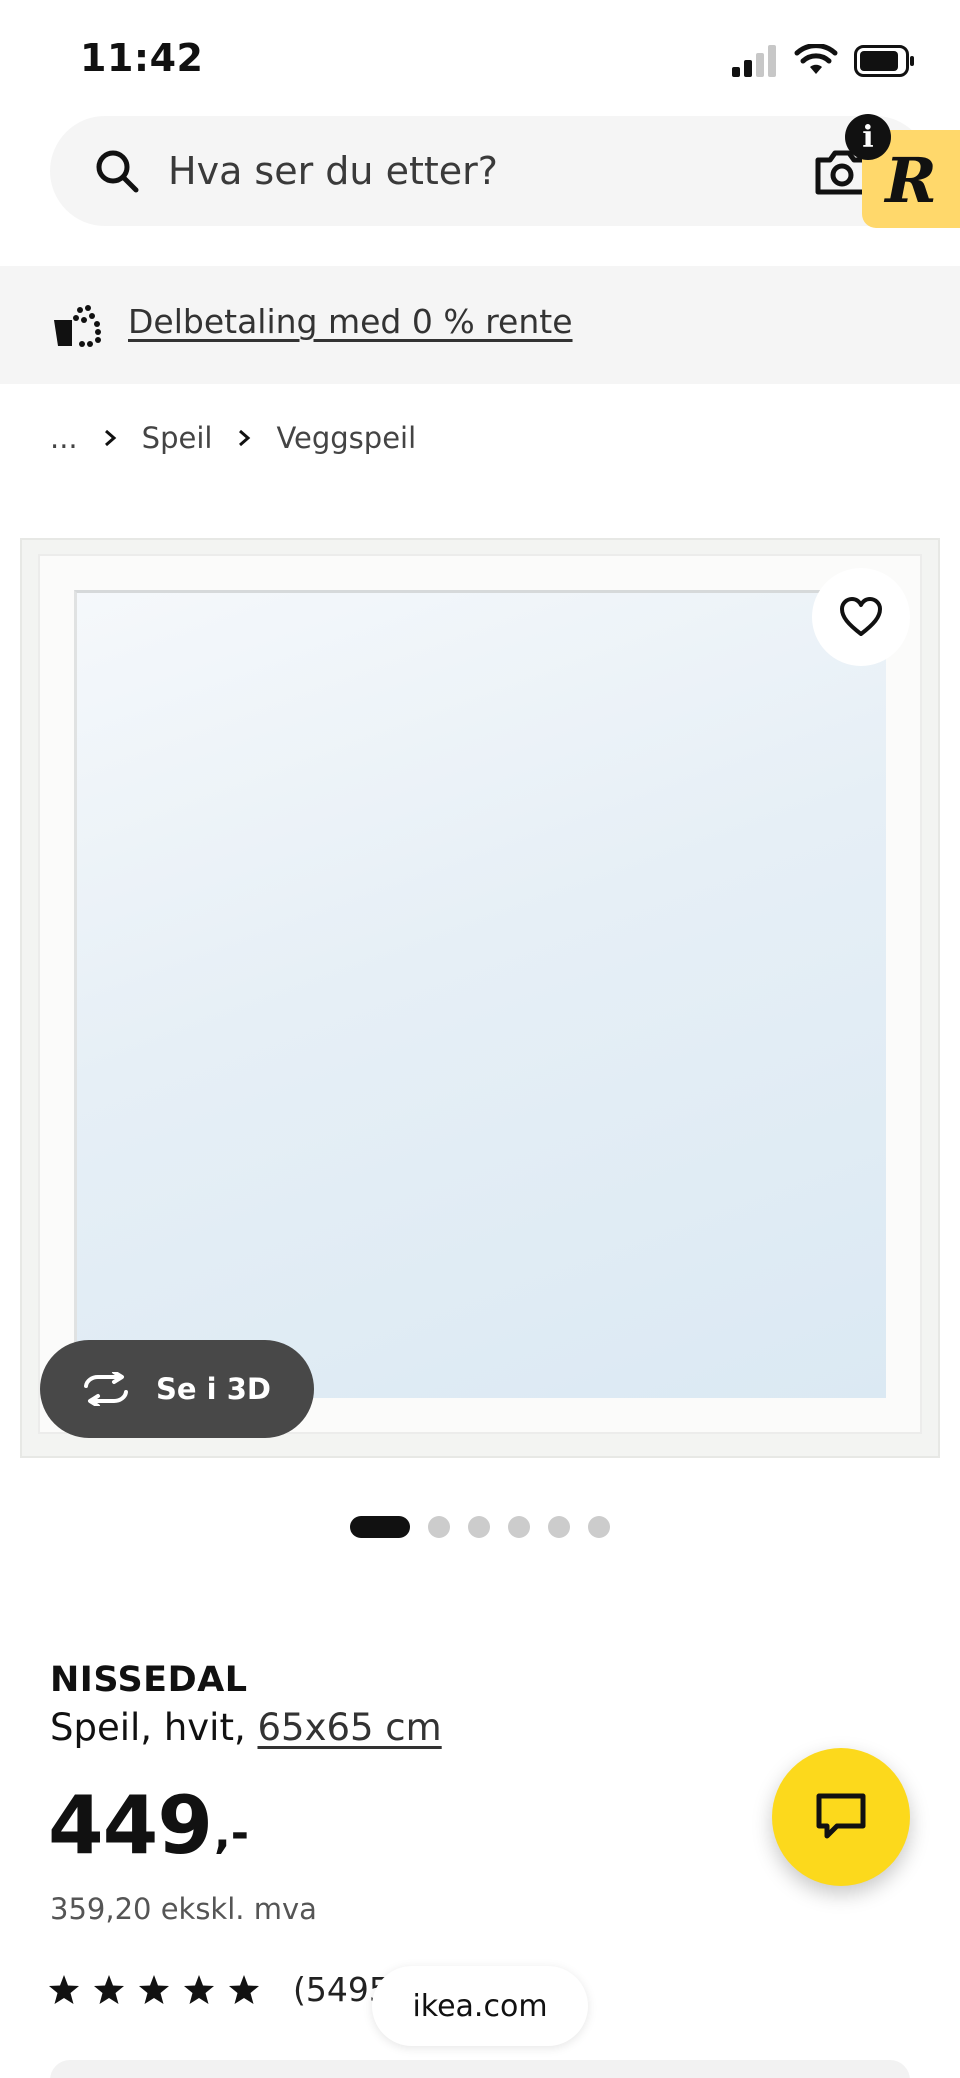  Describe the element at coordinates (480, 55) in the screenshot. I see `status-bar: 11:42` at that location.